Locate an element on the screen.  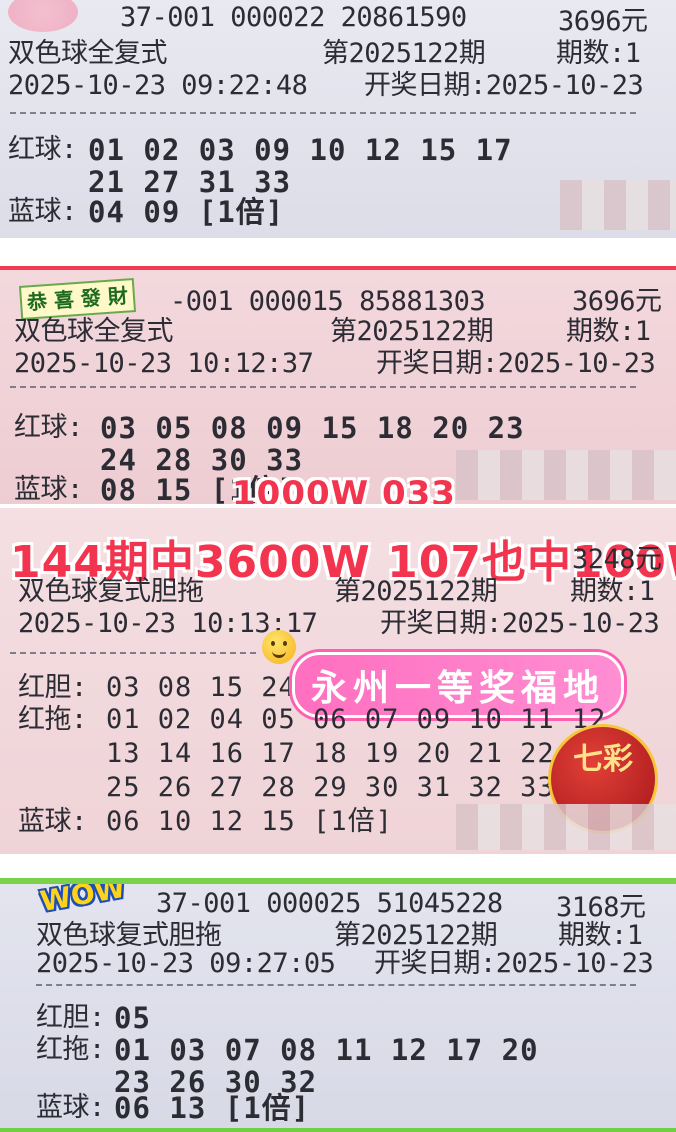
red-dan-numbers: 03 08 15 24 is located at coordinates (201, 687).